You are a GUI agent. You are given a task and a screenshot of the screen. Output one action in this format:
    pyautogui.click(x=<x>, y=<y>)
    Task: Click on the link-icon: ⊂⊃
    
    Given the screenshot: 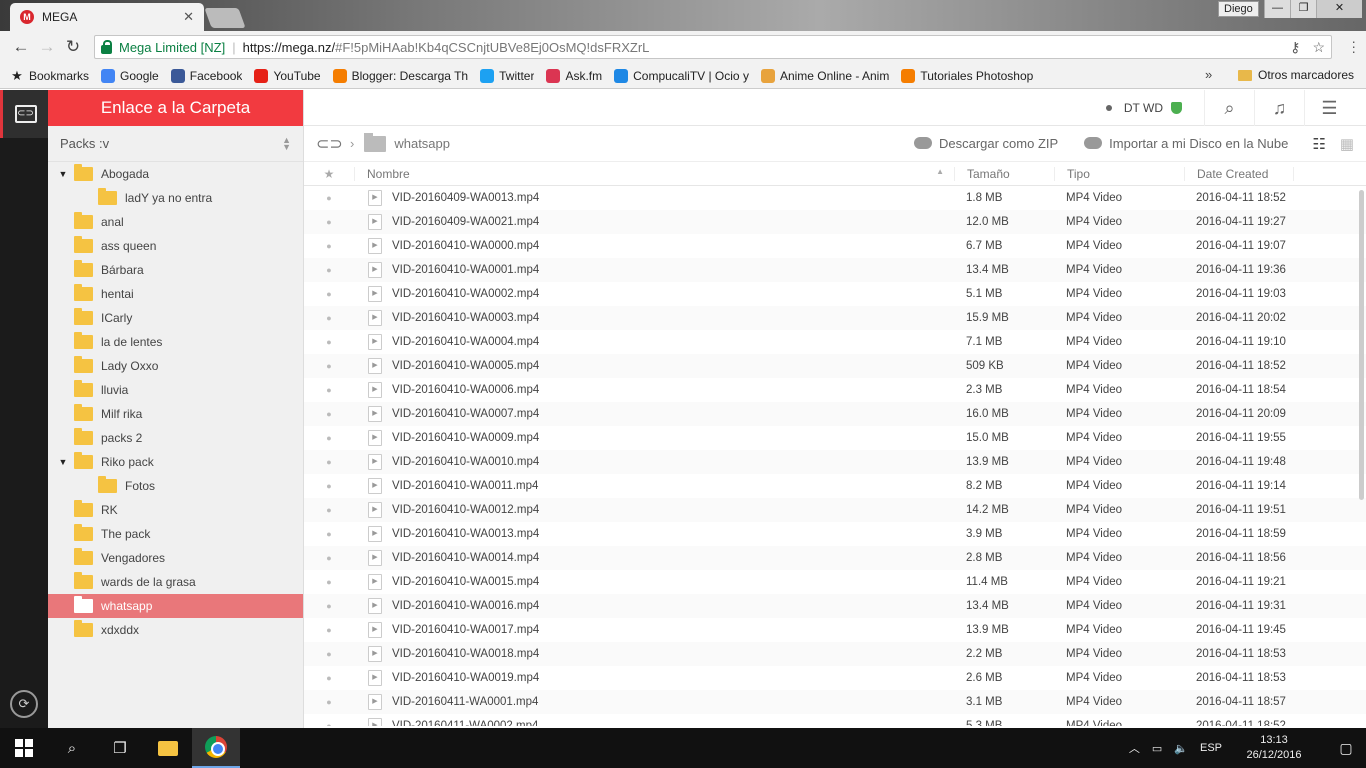 What is the action you would take?
    pyautogui.click(x=329, y=144)
    